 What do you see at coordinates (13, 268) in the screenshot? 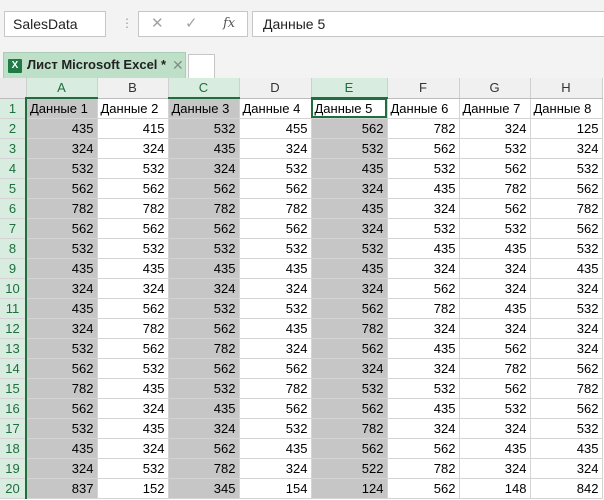
I see `row-header: 9` at bounding box center [13, 268].